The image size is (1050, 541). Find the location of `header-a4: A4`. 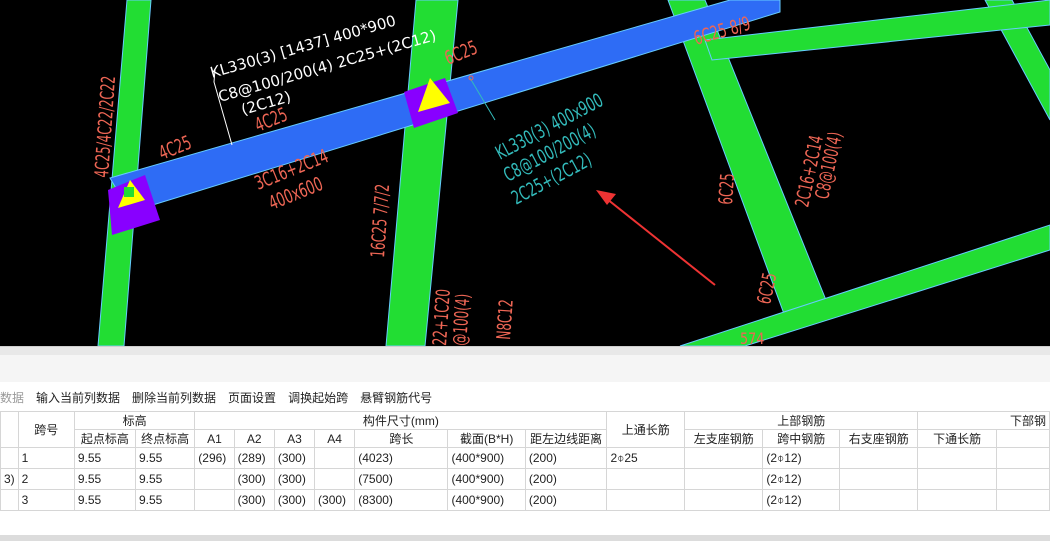

header-a4: A4 is located at coordinates (335, 438).